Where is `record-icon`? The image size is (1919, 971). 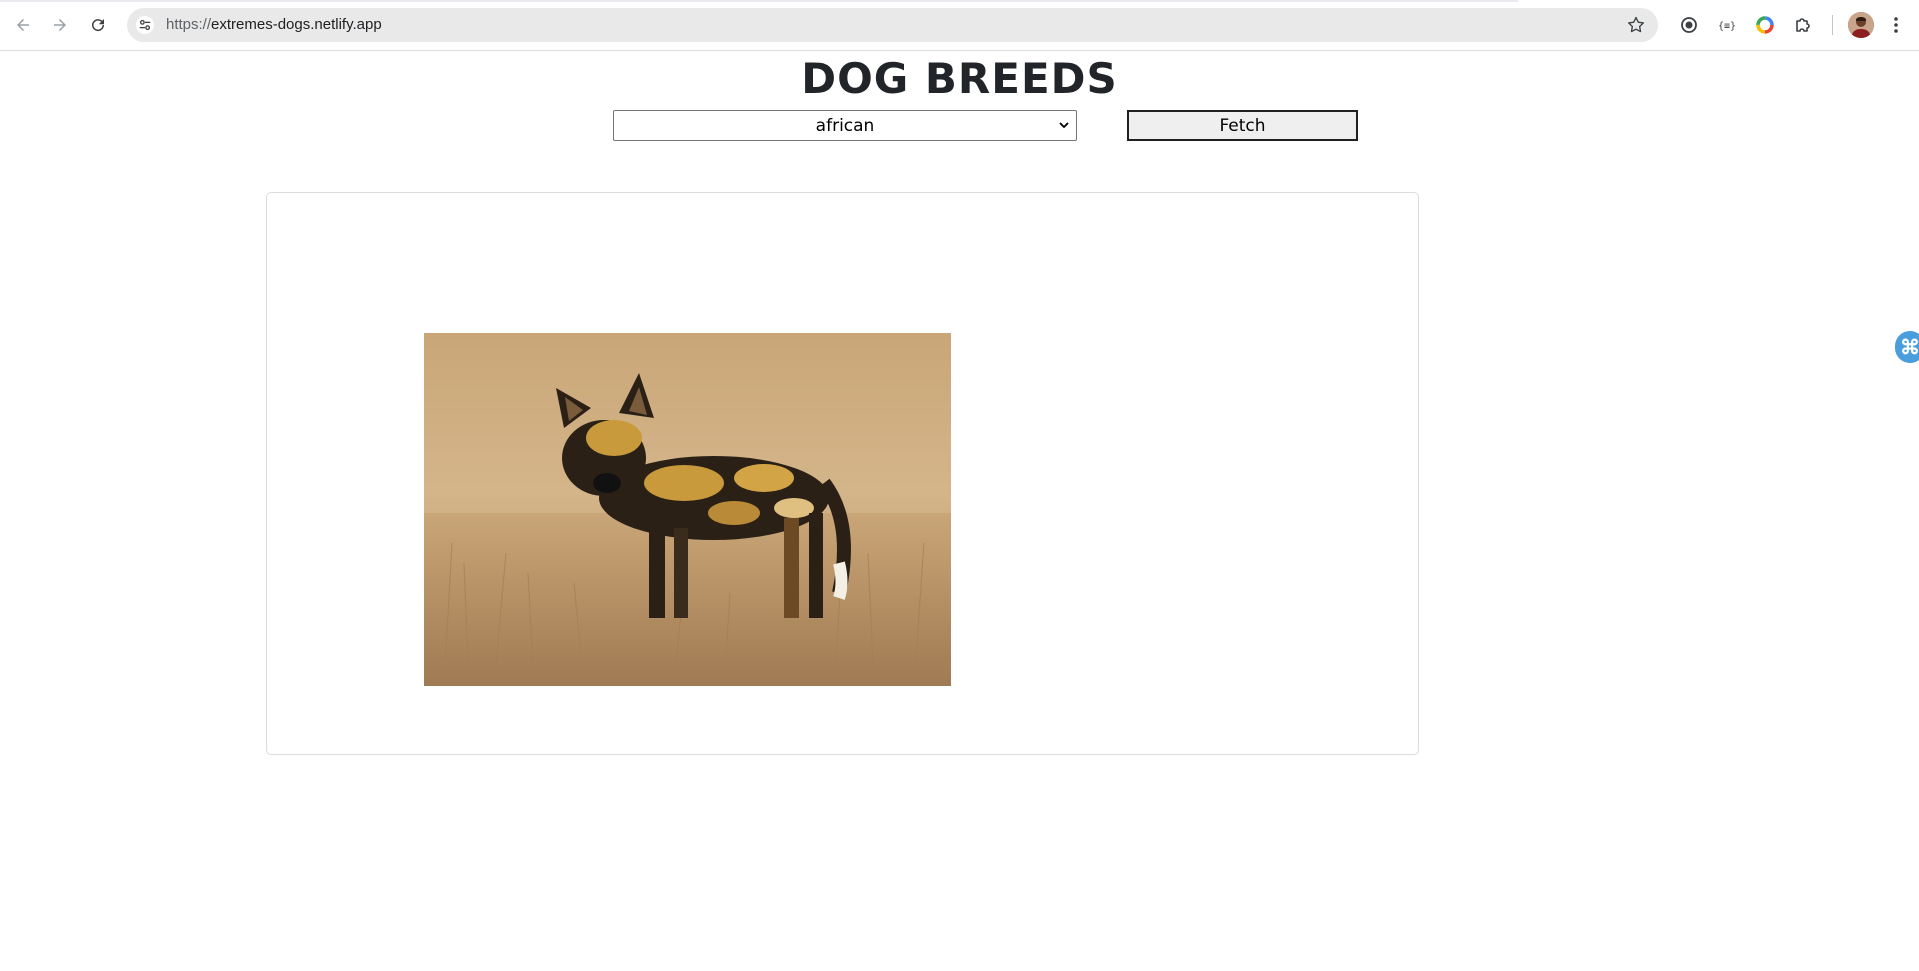
record-icon is located at coordinates (1689, 25).